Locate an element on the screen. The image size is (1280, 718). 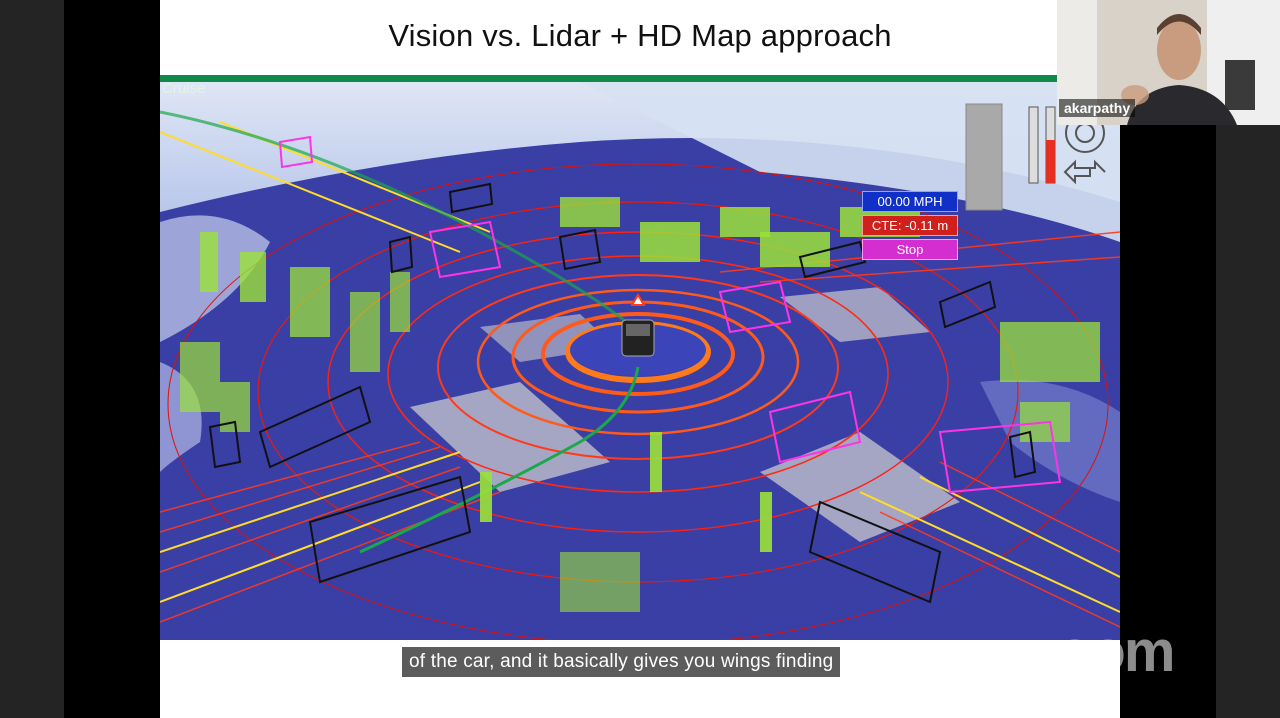
slide-title: Vision vs. Lidar + HD Map approach is located at coordinates (640, 35).